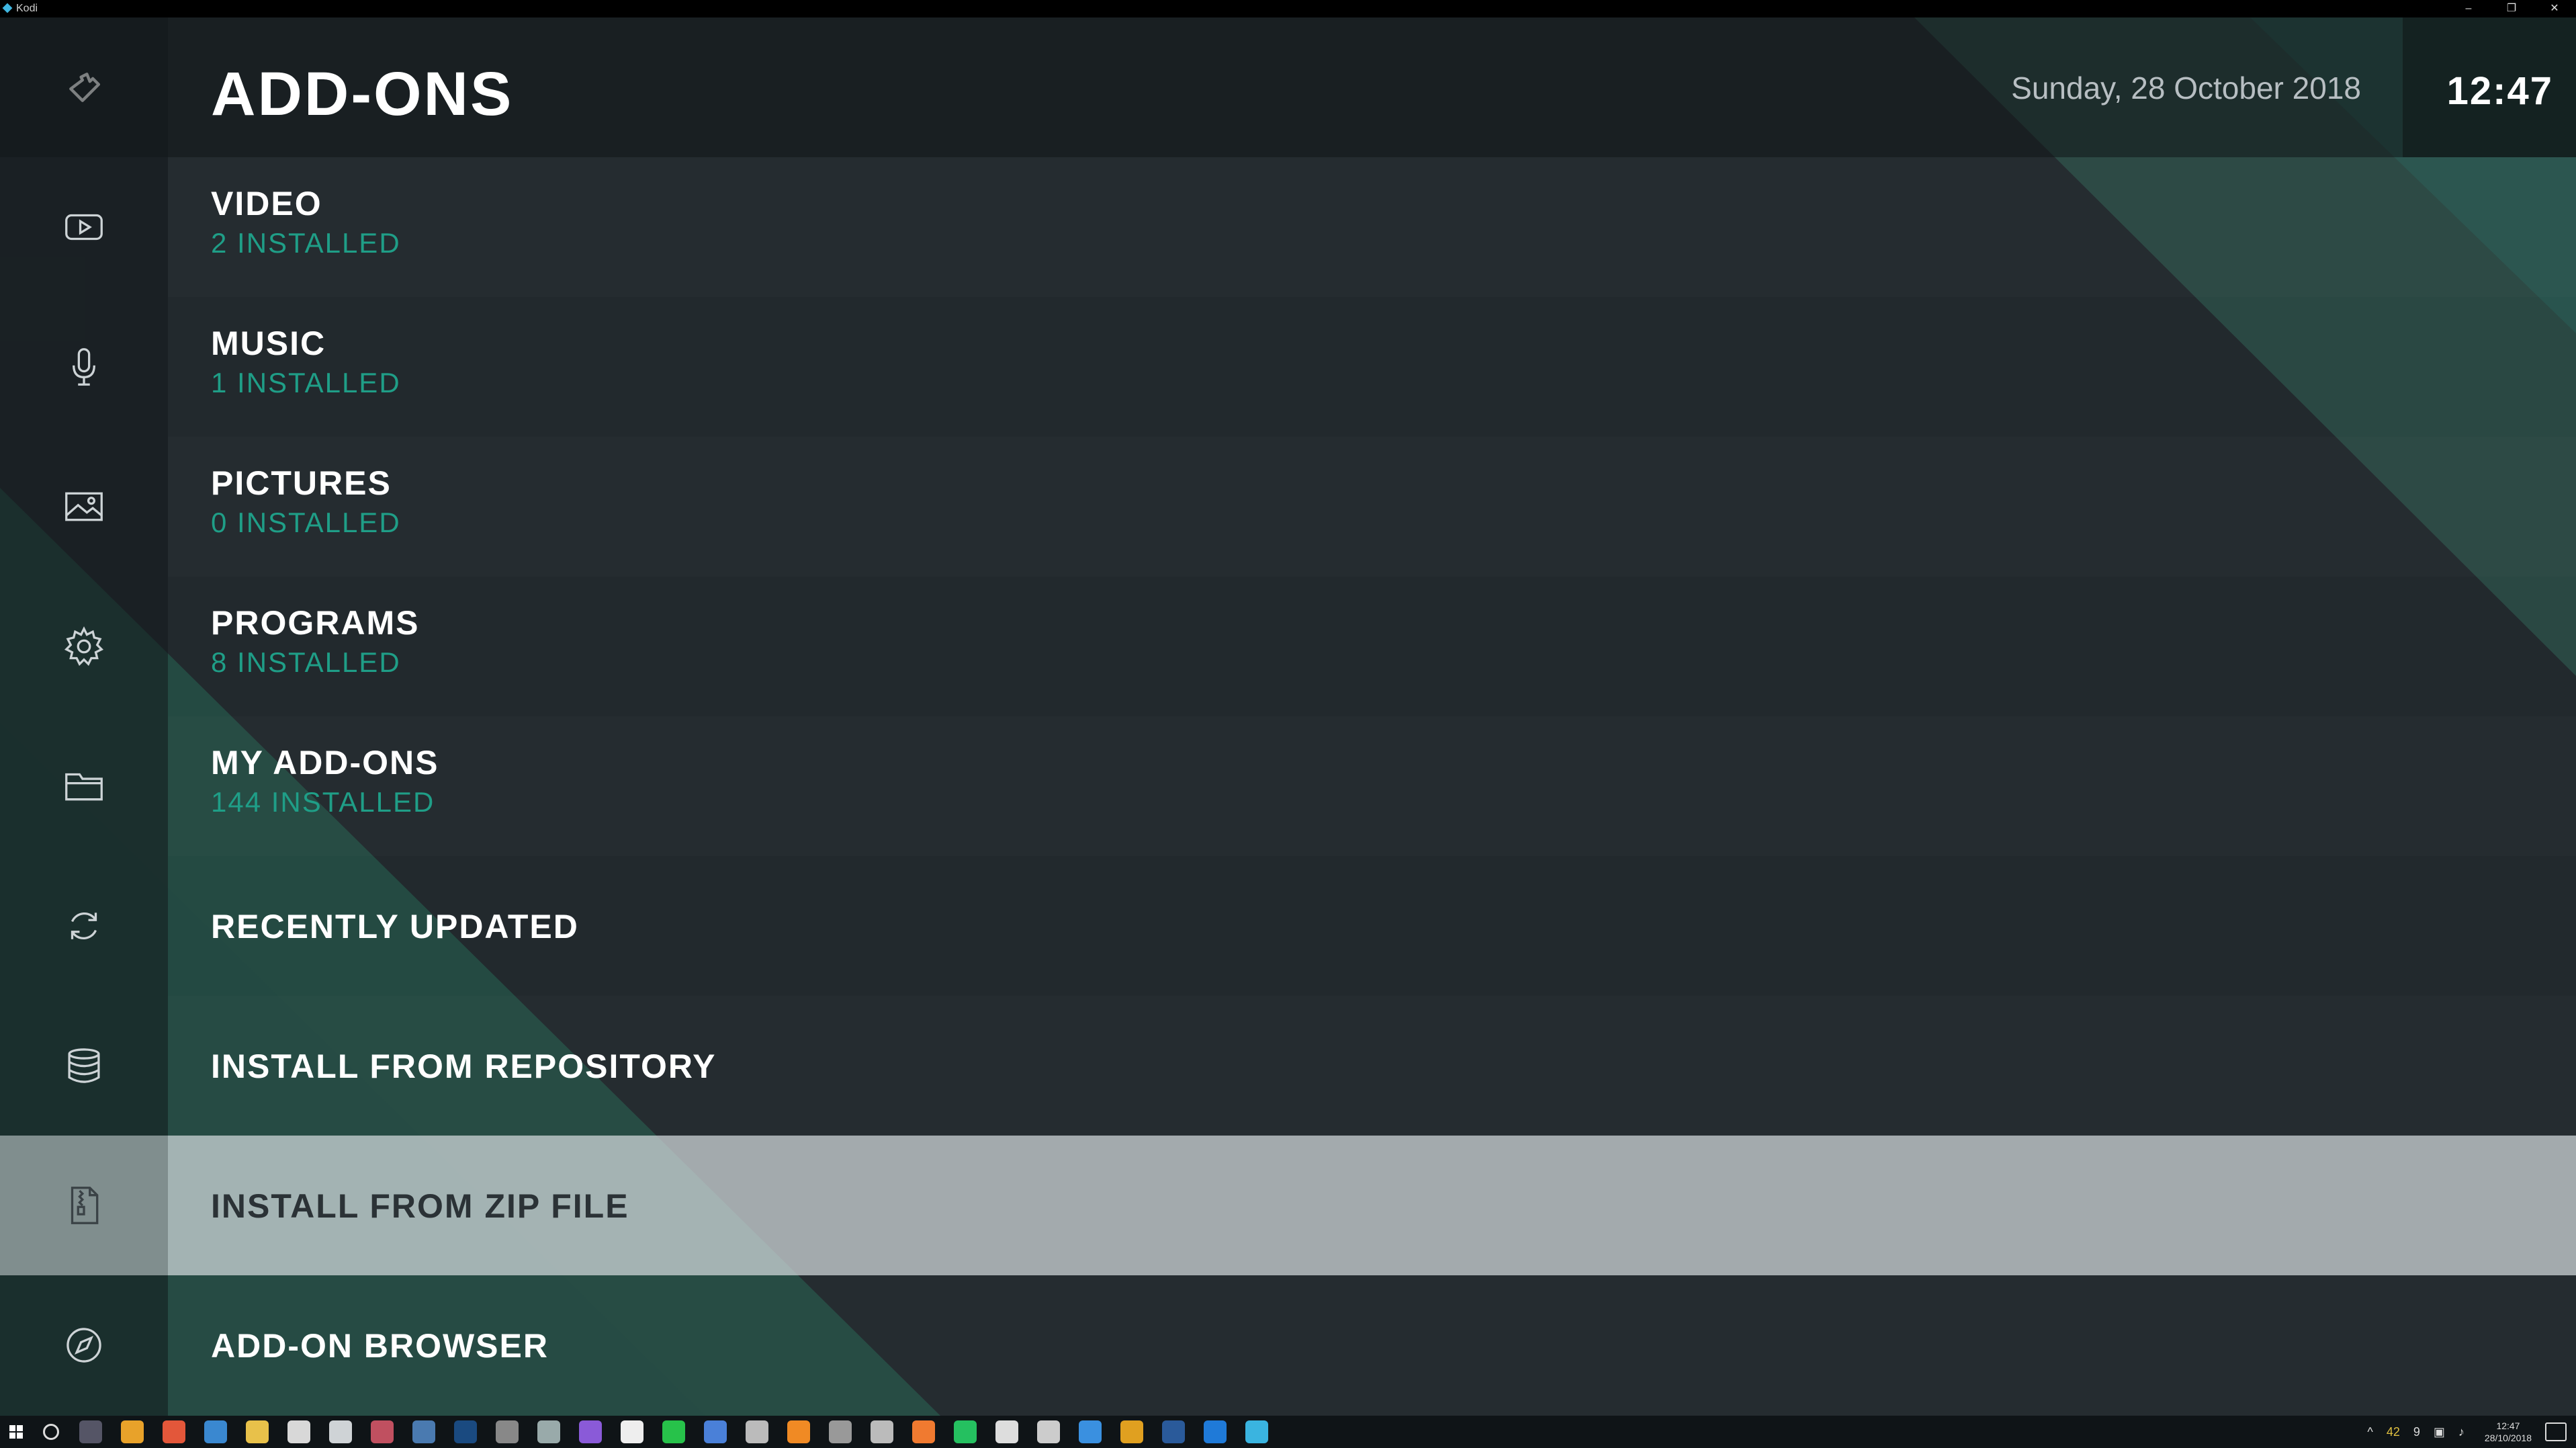 Image resolution: width=2576 pixels, height=1448 pixels. I want to click on menu-item-addon-browser: ADD-ON BROWSER, so click(1372, 1345).